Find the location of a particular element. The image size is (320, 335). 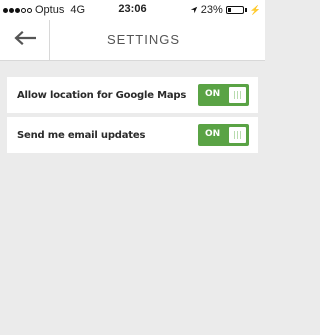

back-button is located at coordinates (25, 40).